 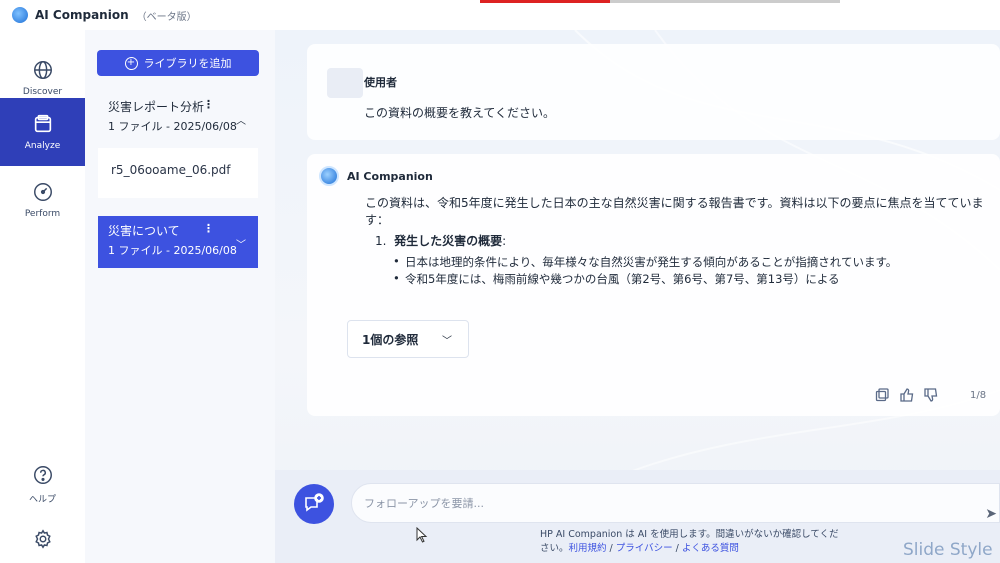 I want to click on ai-companion-logo-icon, so click(x=329, y=176).